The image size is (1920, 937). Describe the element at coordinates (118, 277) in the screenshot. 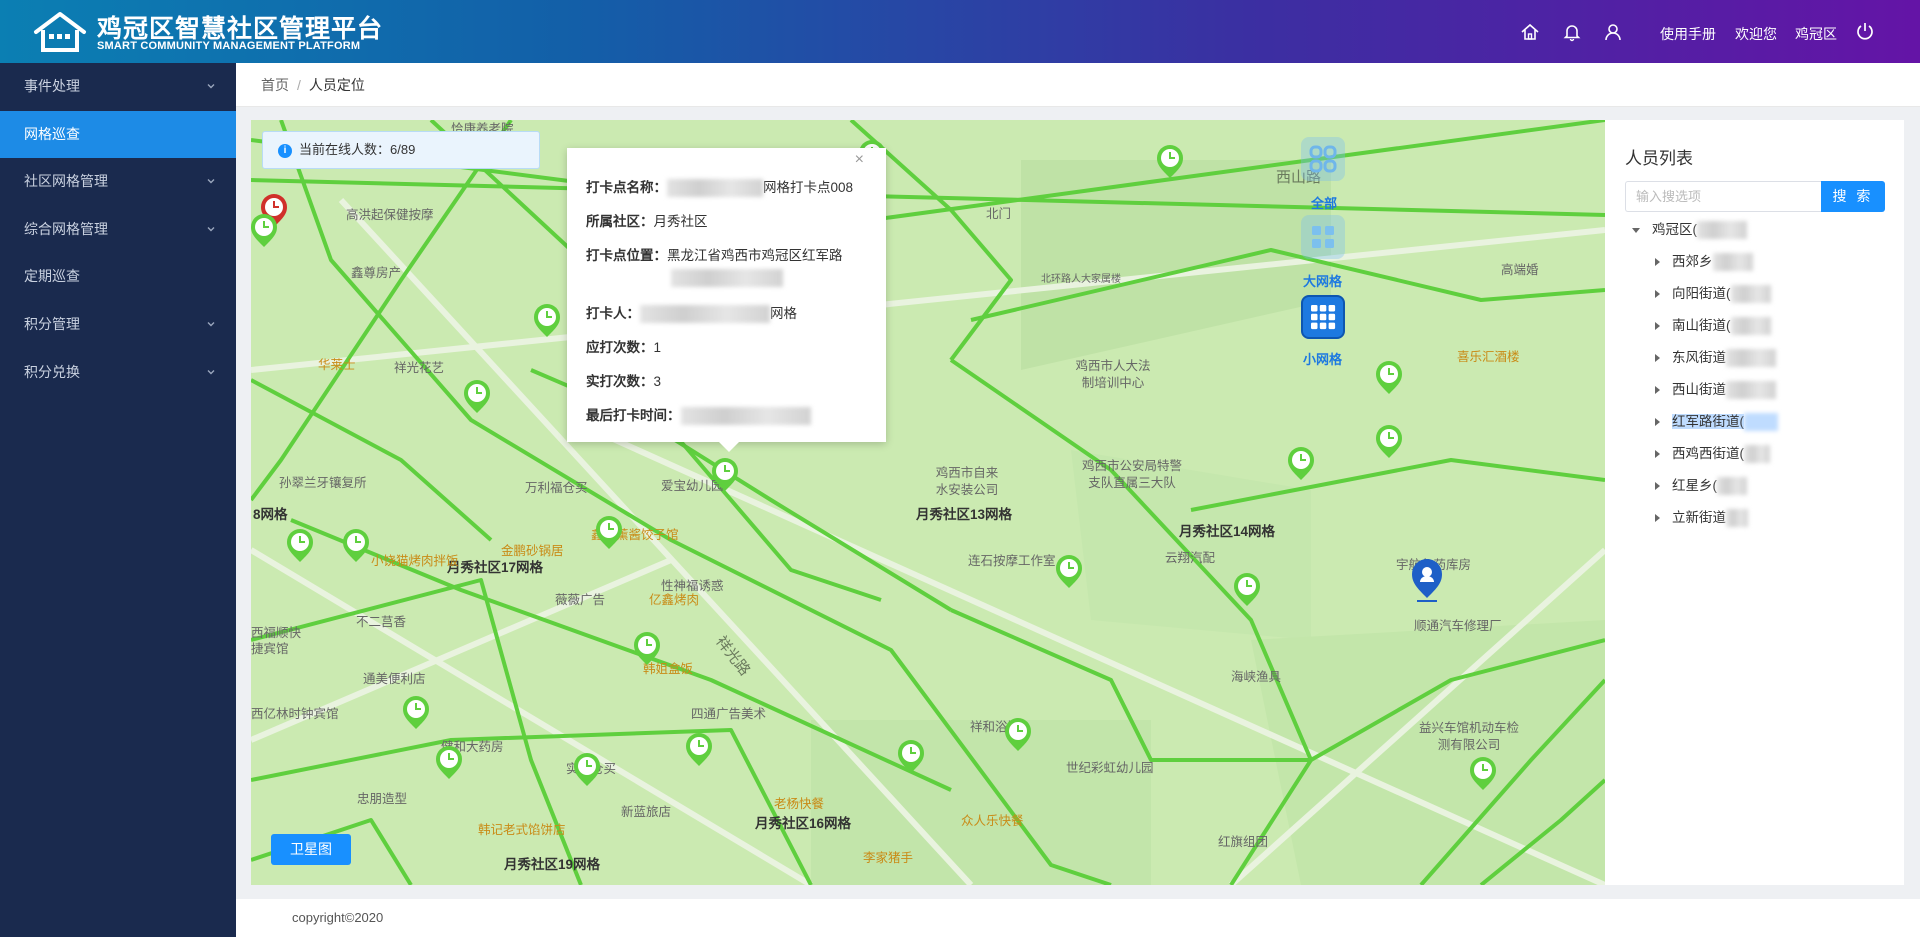

I see `sidebar-item-regular-patrol: 定期巡查` at that location.